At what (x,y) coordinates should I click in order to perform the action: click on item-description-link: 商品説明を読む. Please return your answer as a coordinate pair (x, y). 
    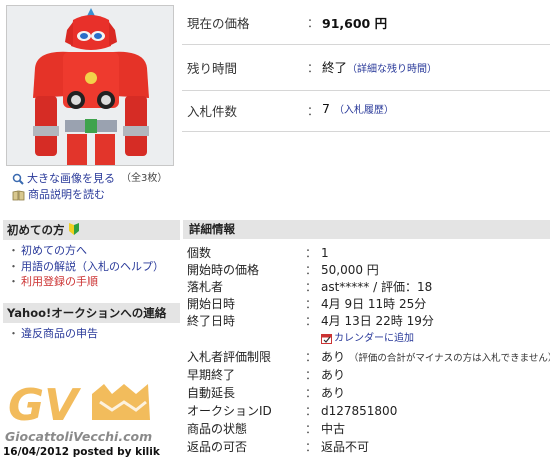
    Looking at the image, I should click on (89, 195).